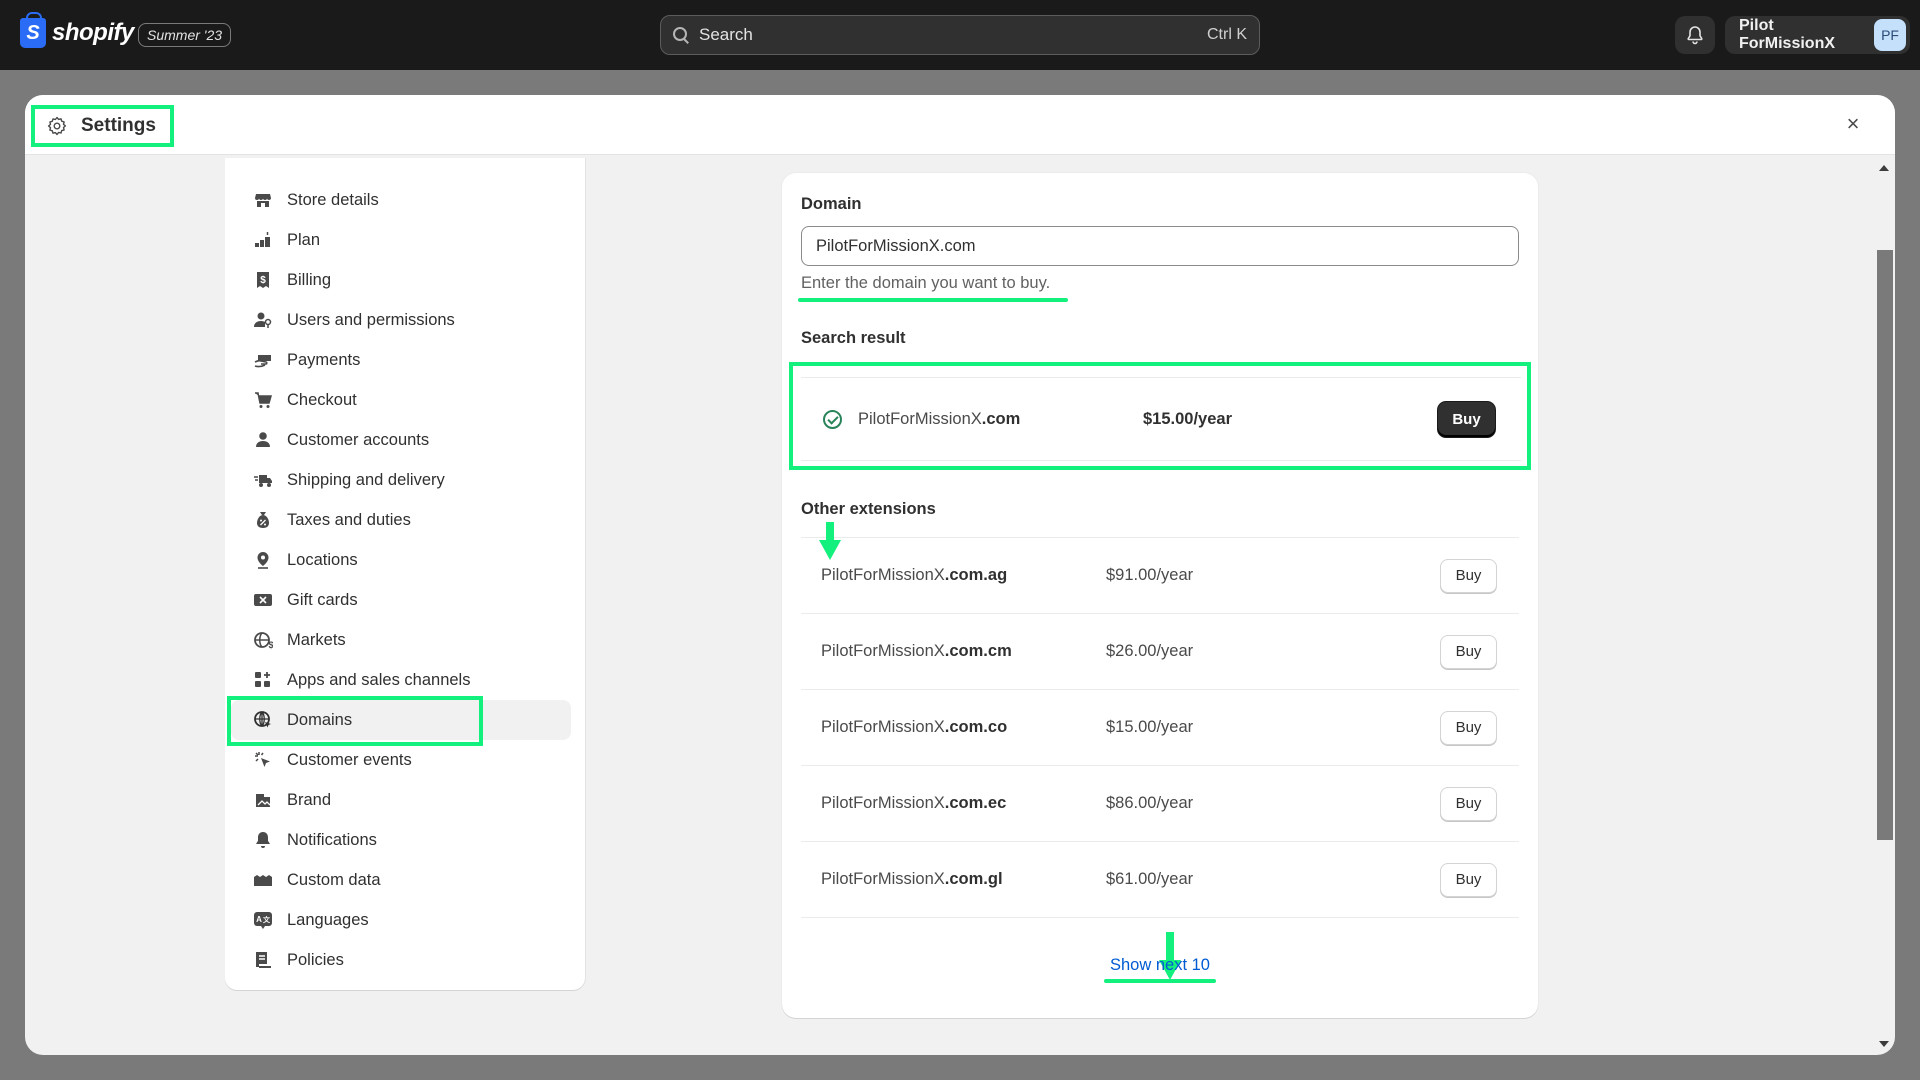  I want to click on user-menu-button: Pilot ForMissionX PF, so click(1817, 35).